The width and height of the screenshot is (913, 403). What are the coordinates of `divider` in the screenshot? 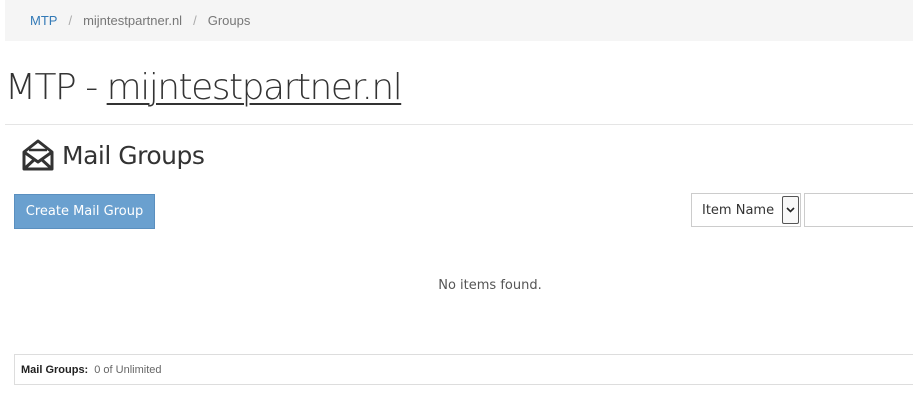 It's located at (459, 124).